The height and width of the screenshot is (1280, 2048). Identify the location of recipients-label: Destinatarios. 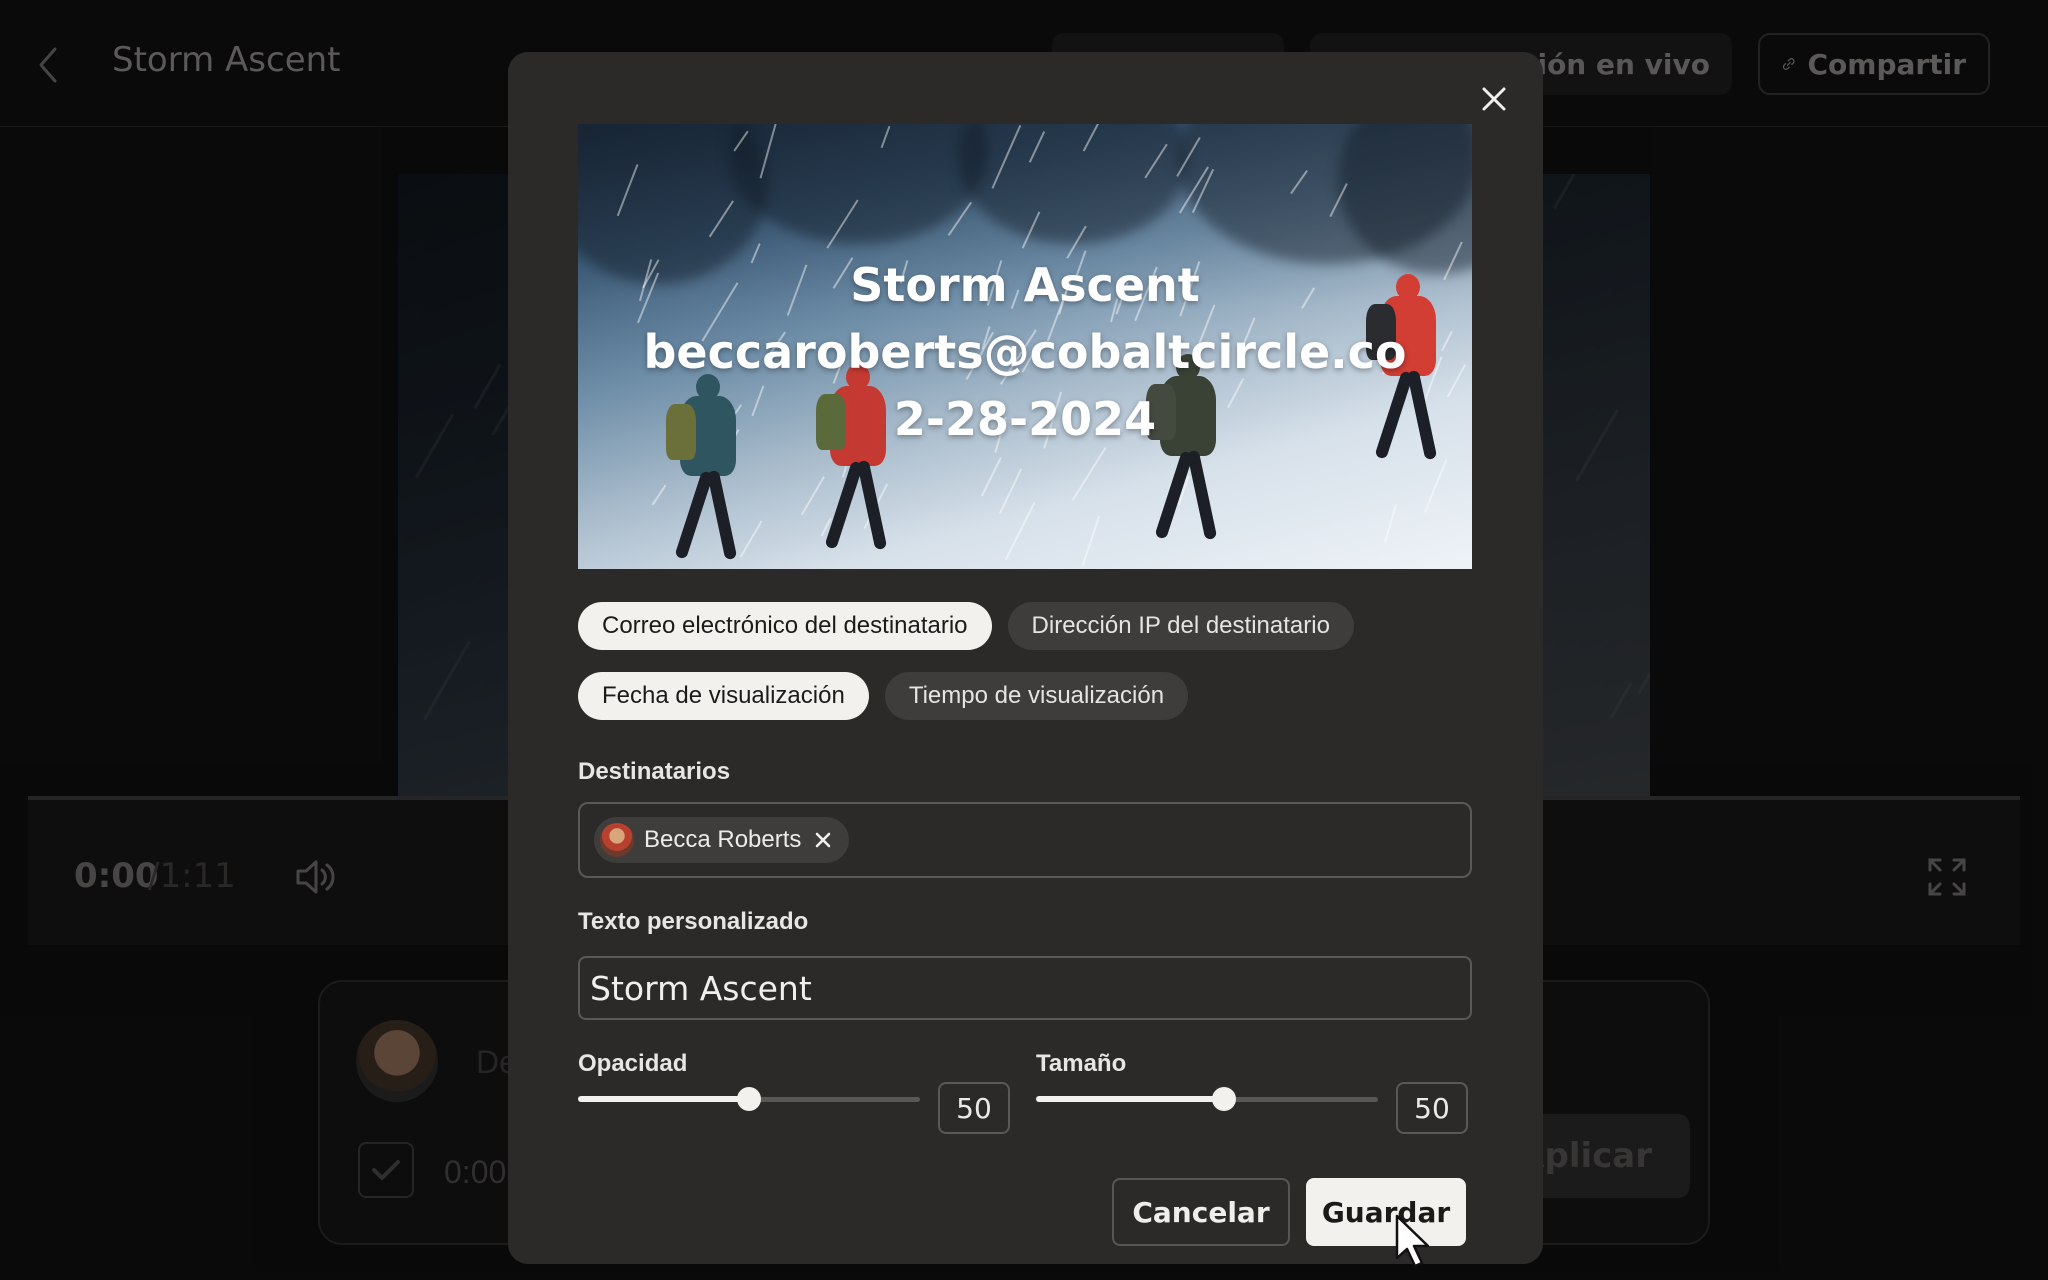
(654, 771).